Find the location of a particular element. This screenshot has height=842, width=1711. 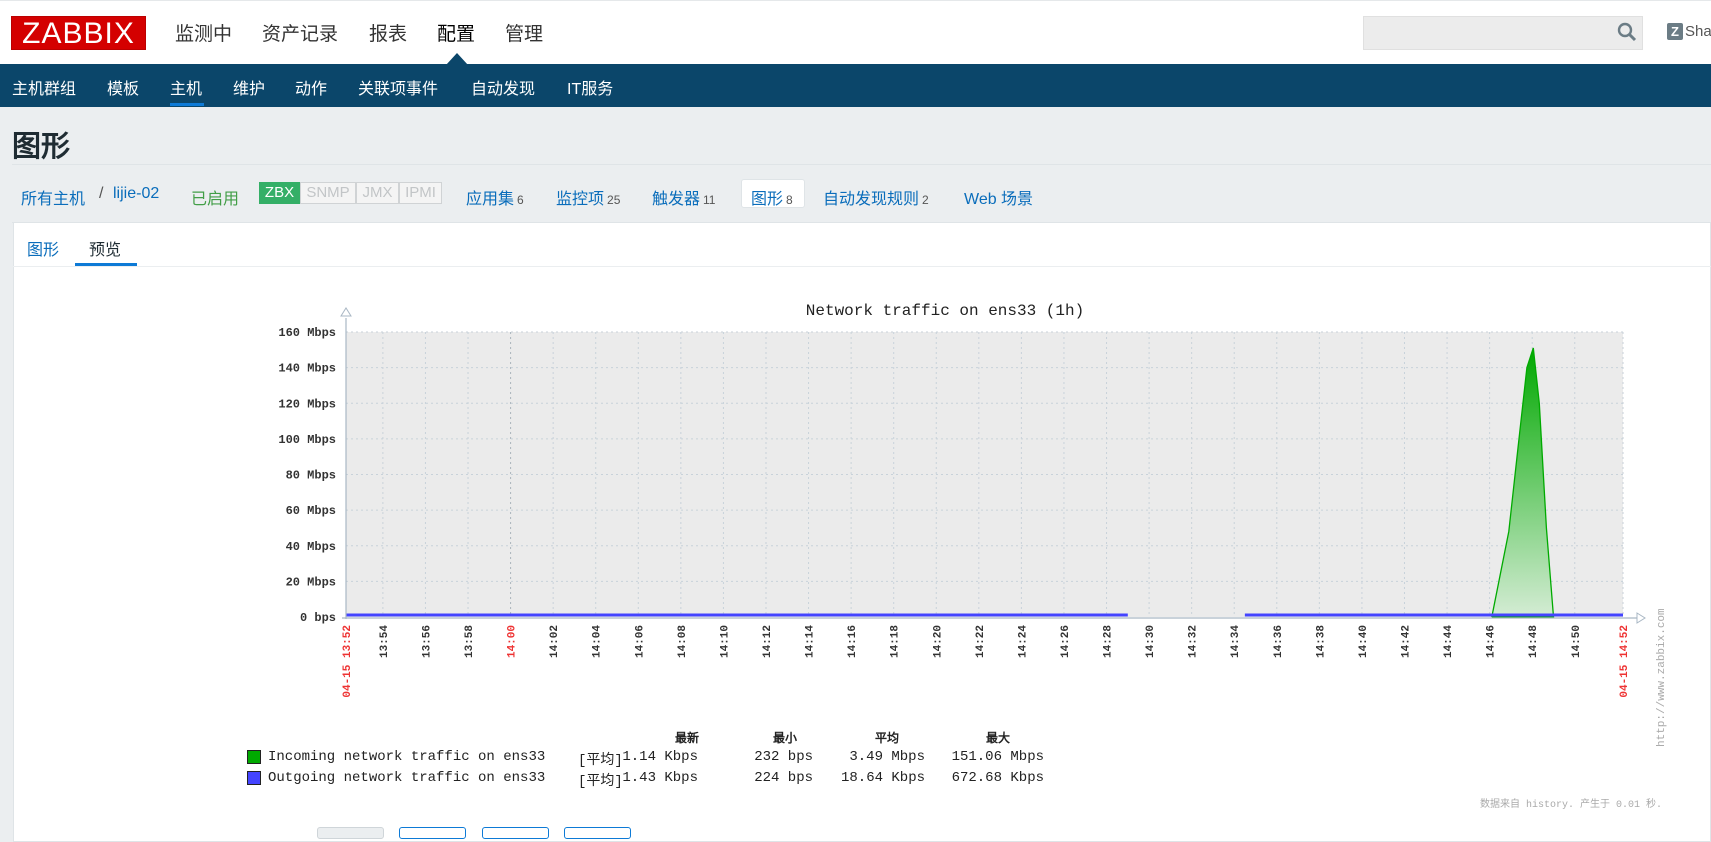

y-tick-label: 120 Mbps is located at coordinates (307, 404).